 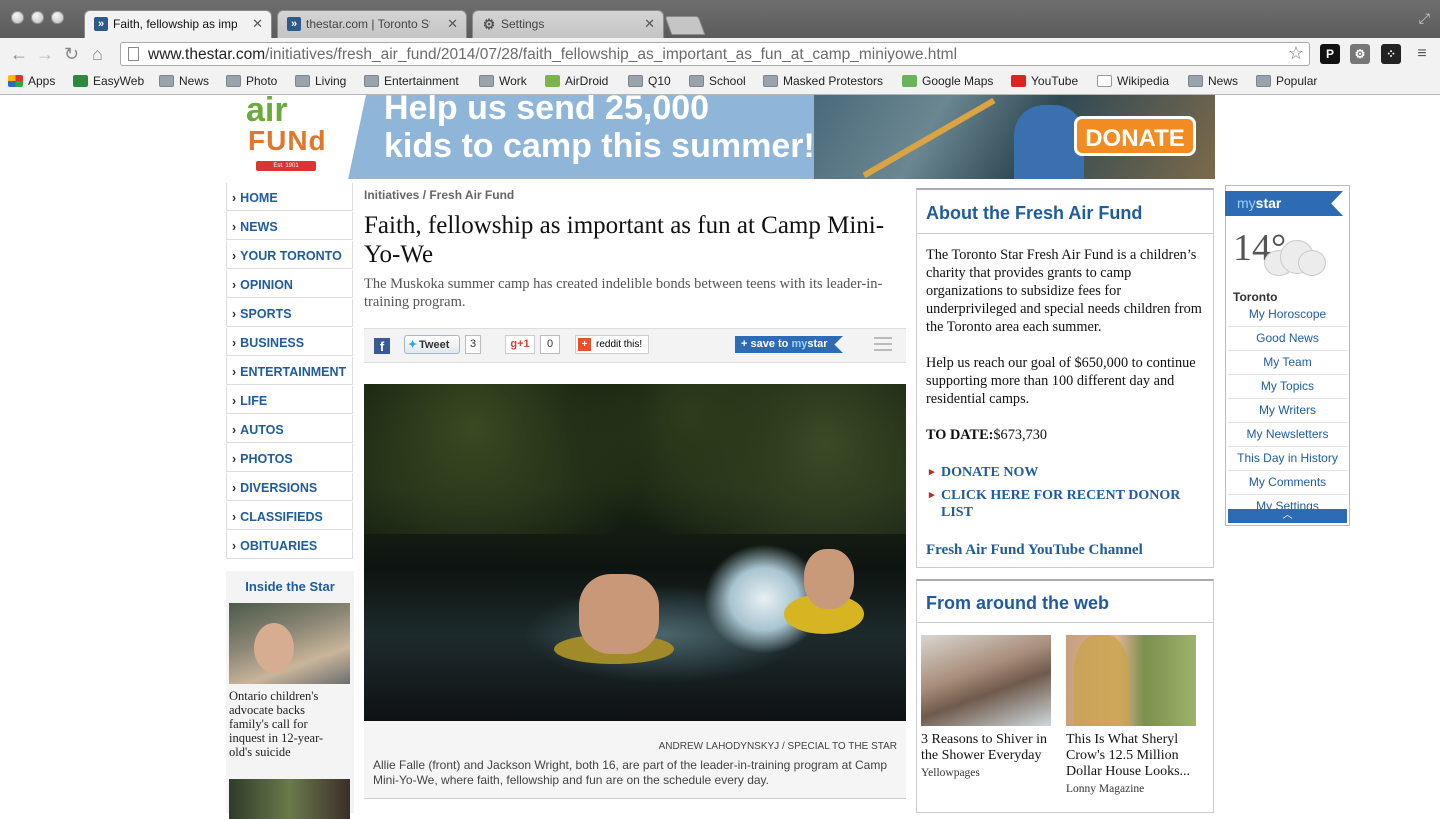 I want to click on bookmark-airdroid: AirDroid, so click(x=576, y=81).